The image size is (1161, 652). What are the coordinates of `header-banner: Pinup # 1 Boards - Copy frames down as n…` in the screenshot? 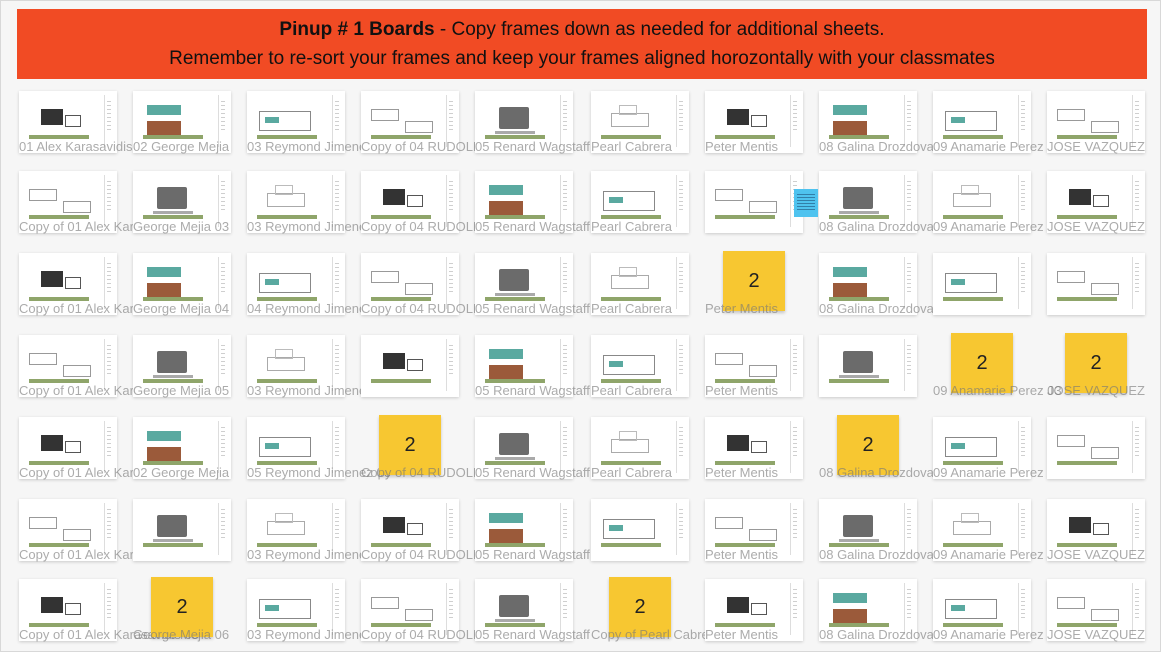 It's located at (582, 44).